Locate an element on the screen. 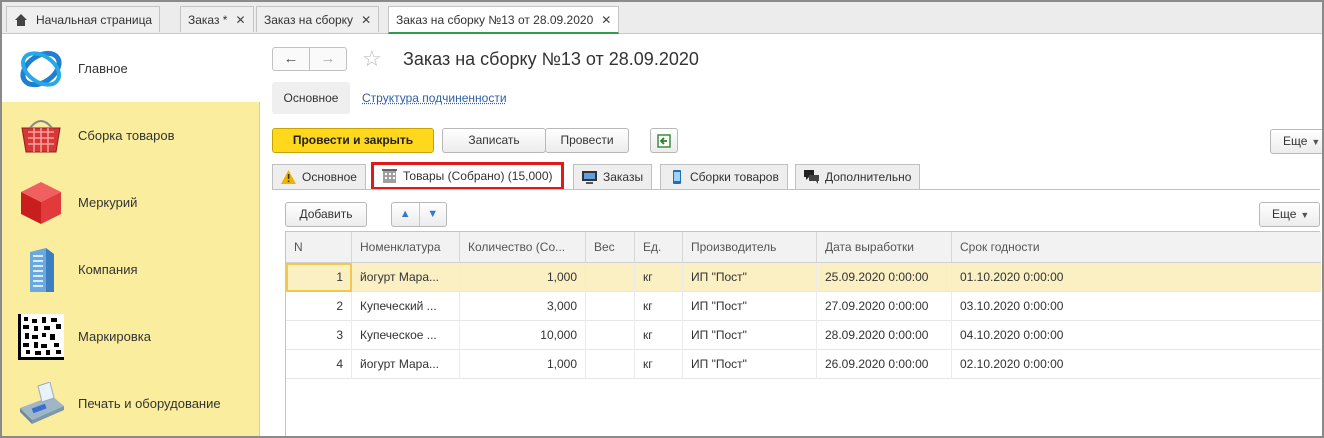  tab-basic: Основное is located at coordinates (319, 176).